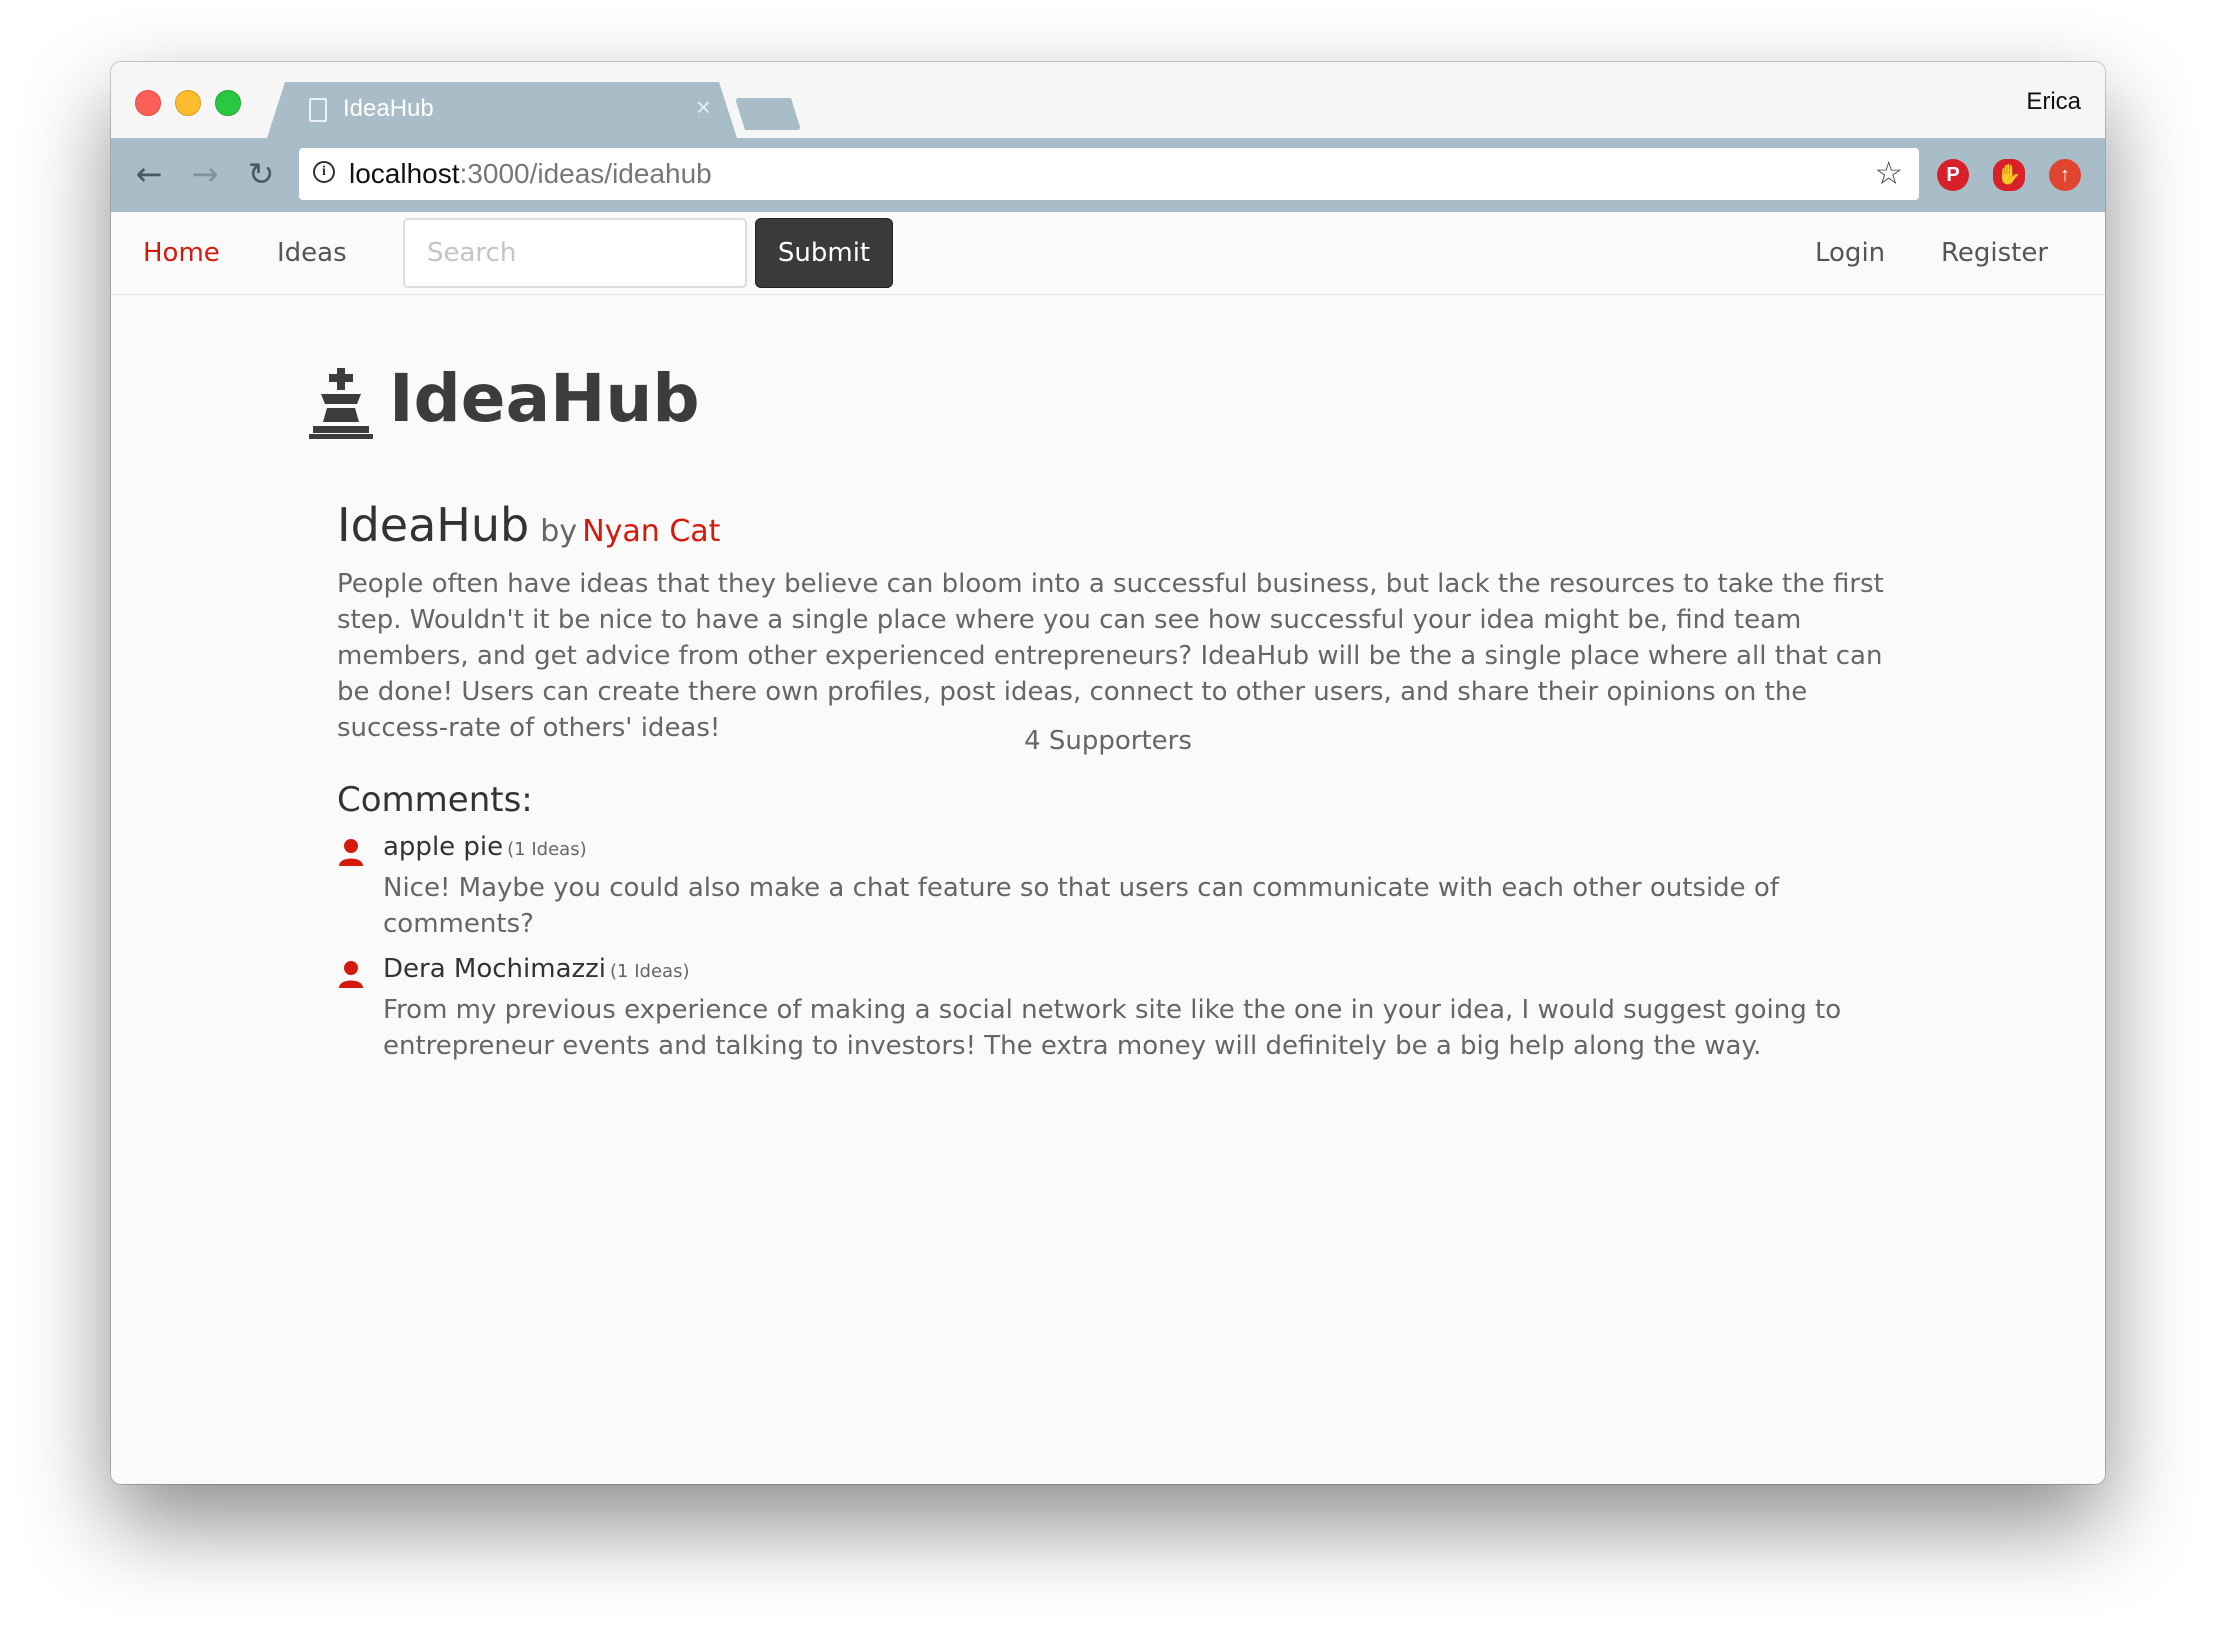 The image size is (2214, 1642). What do you see at coordinates (188, 103) in the screenshot?
I see `minimize-window-button` at bounding box center [188, 103].